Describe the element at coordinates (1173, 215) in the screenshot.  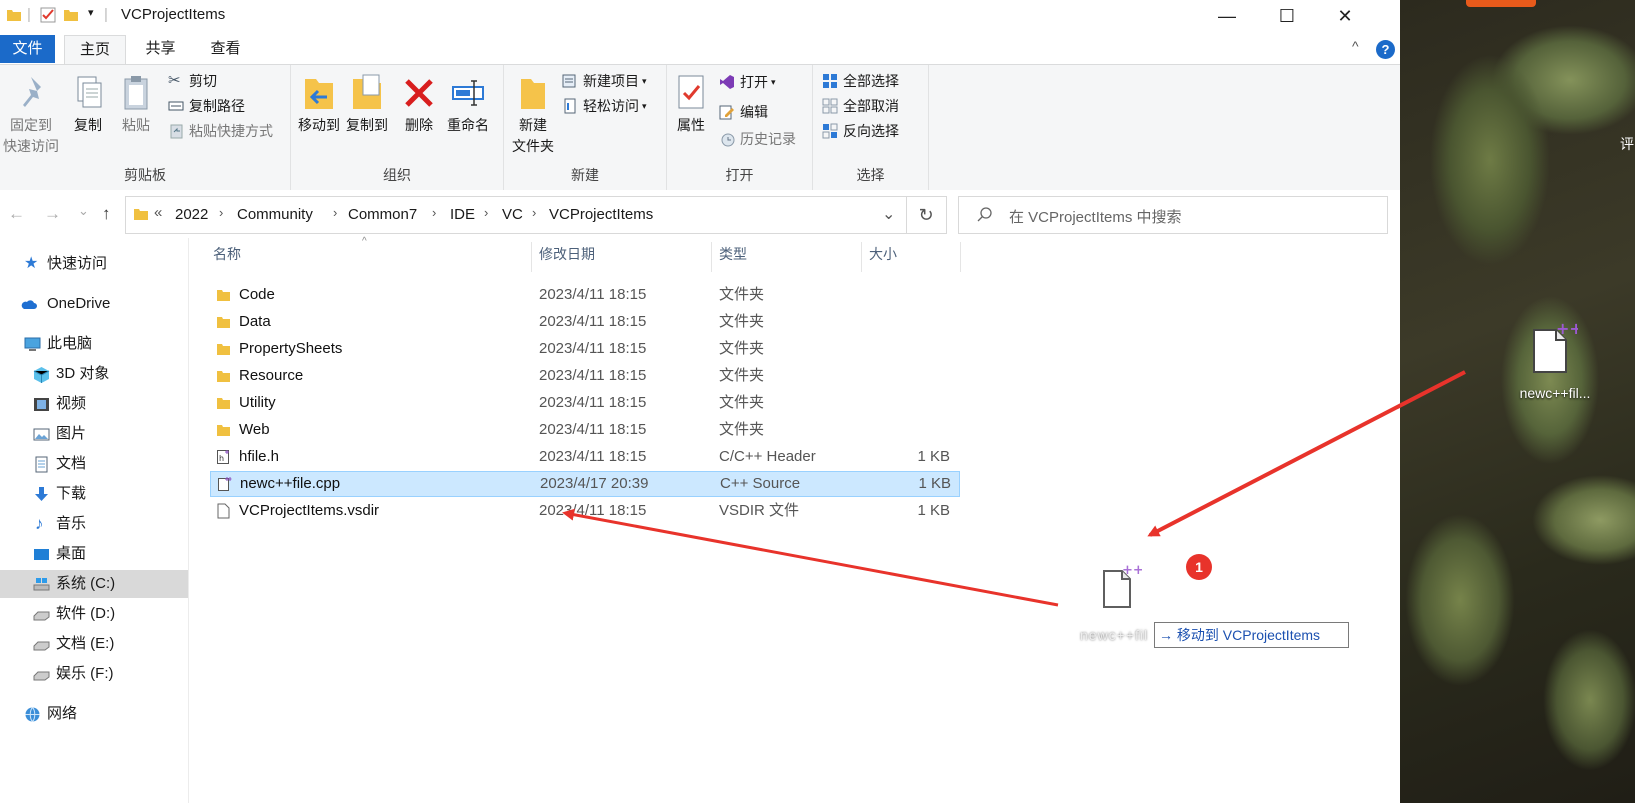
I see `search-box: 在 VCProjectItems 中搜索` at that location.